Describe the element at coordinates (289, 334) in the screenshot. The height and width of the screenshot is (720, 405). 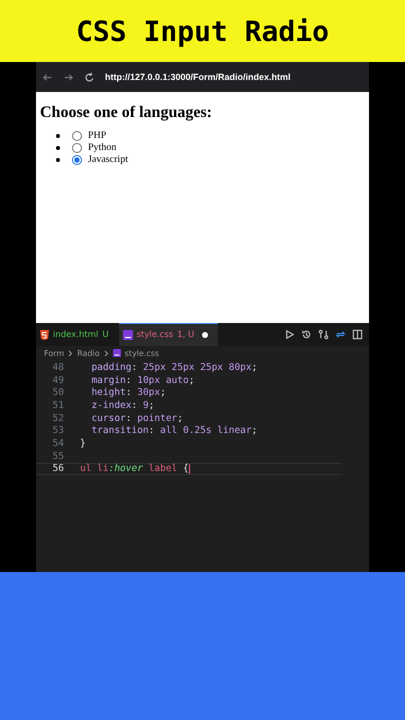
I see `play-icon` at that location.